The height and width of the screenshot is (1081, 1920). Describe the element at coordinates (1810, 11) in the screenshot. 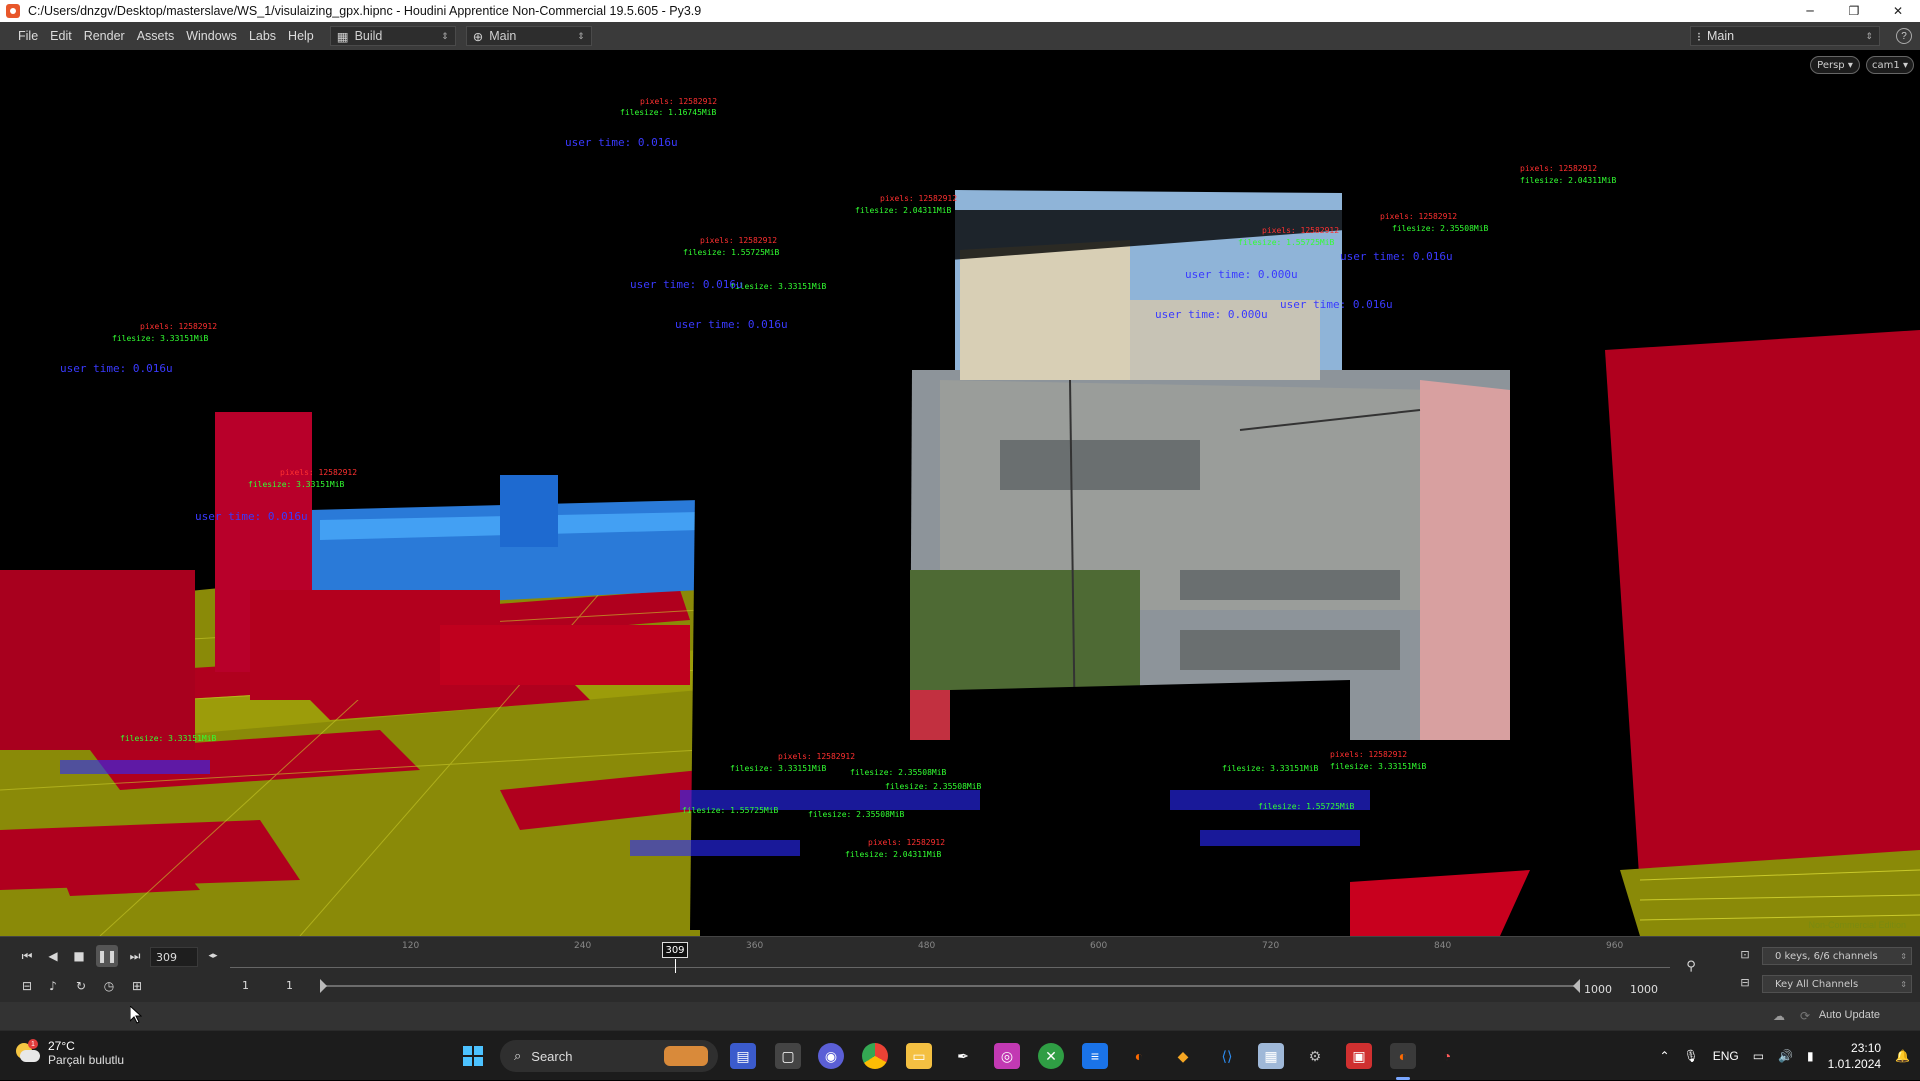

I see `minimize-button: ─` at that location.